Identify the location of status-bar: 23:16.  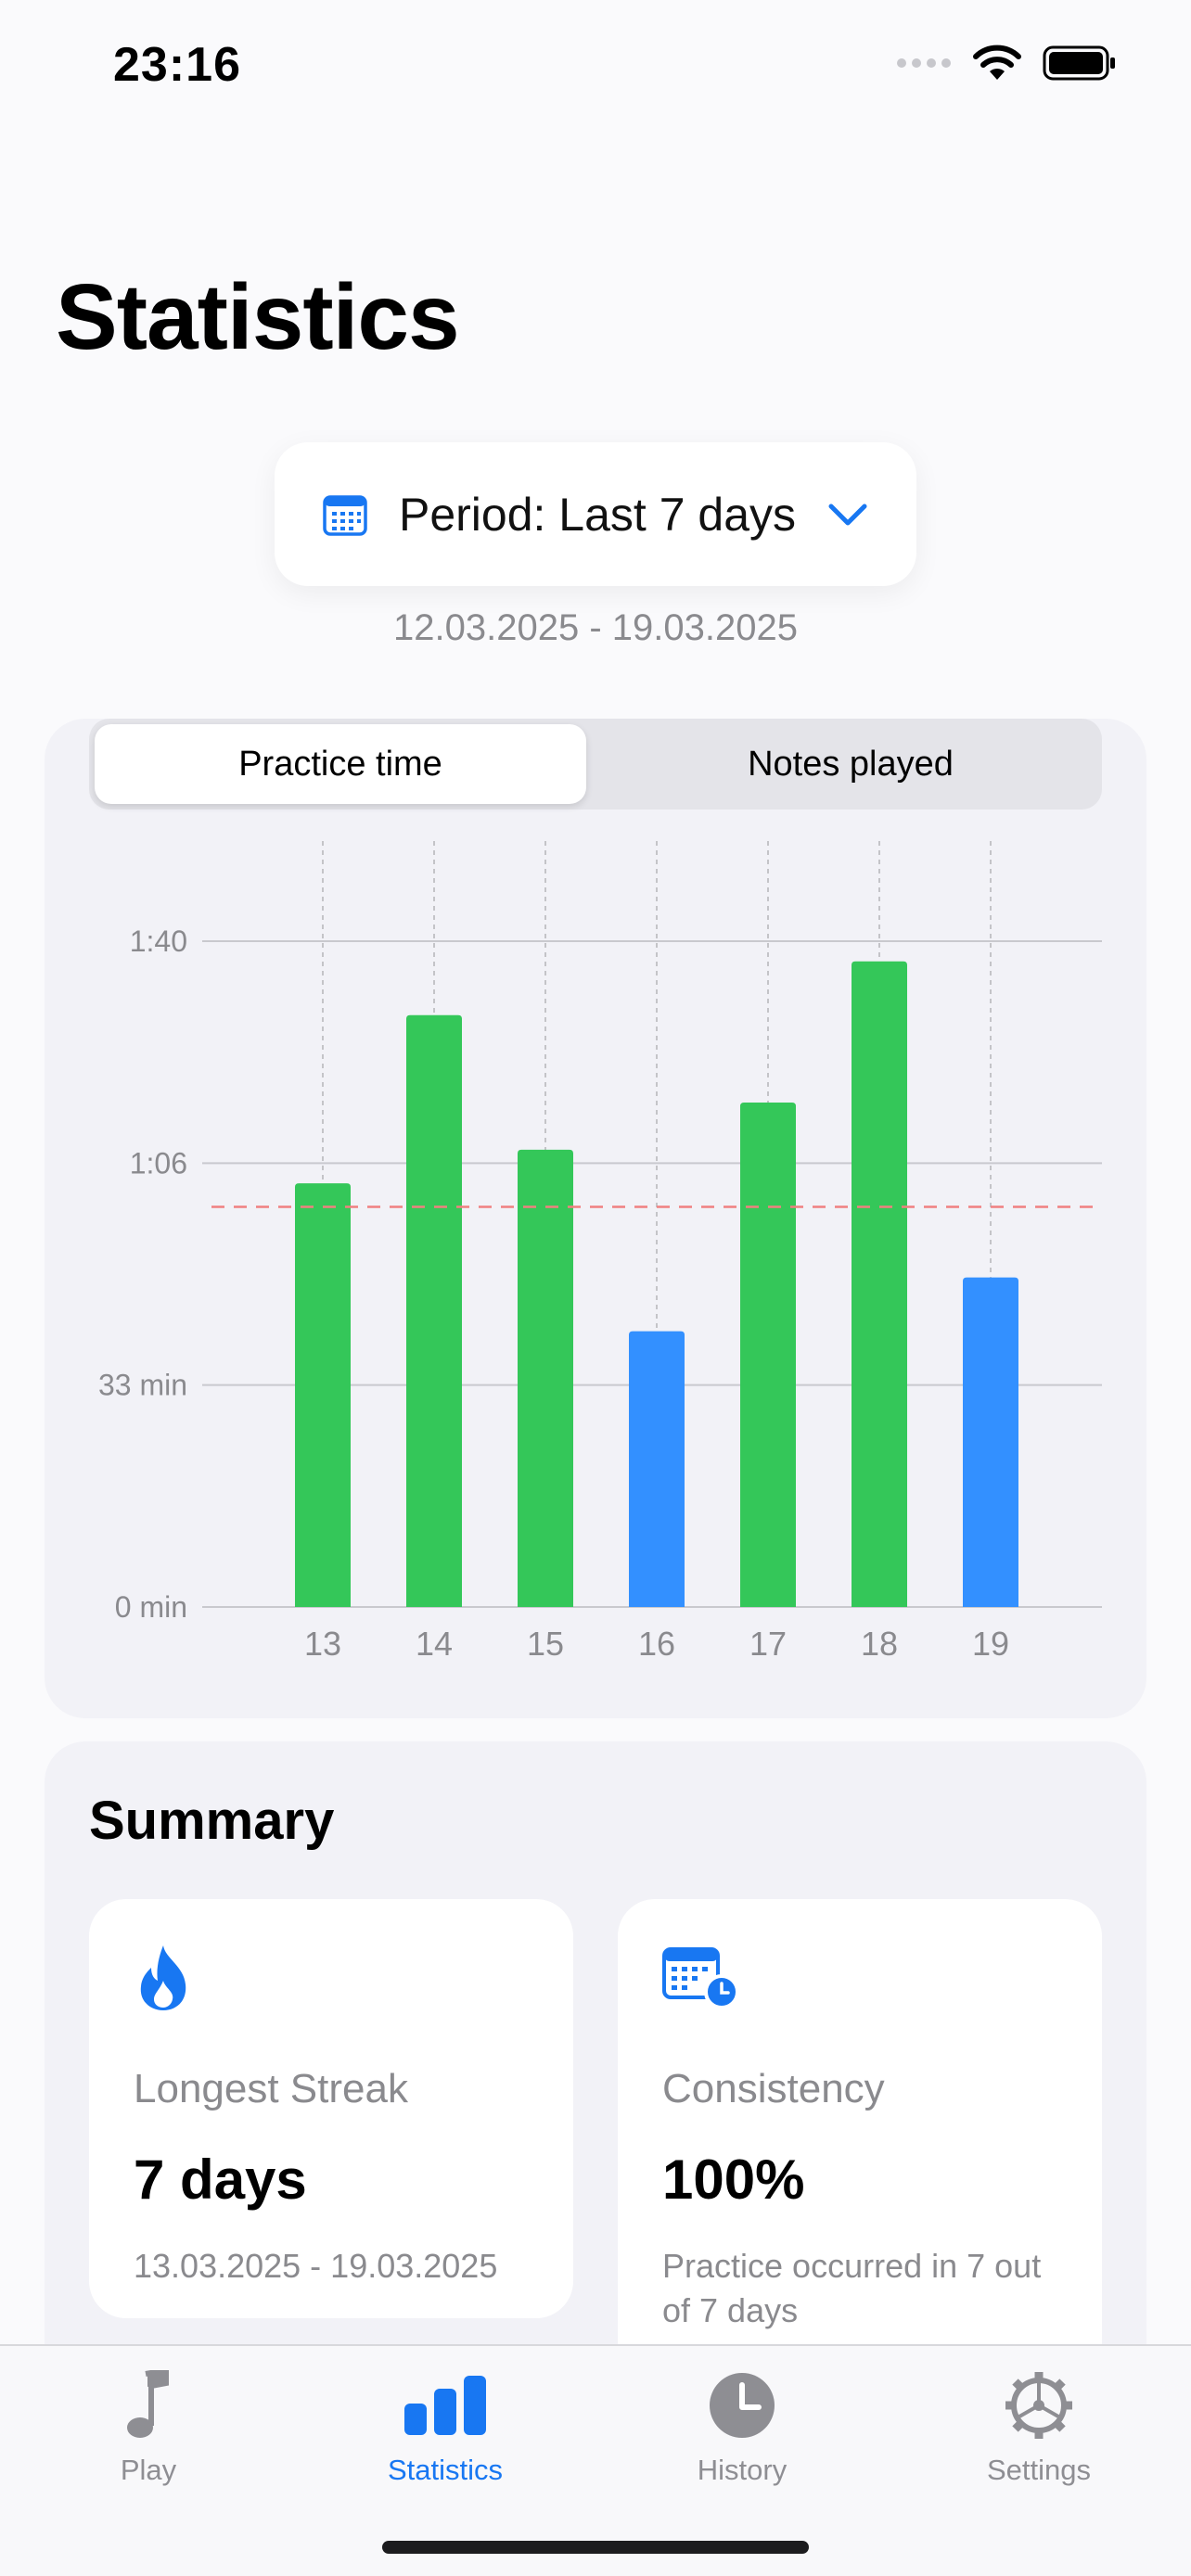
(595, 69).